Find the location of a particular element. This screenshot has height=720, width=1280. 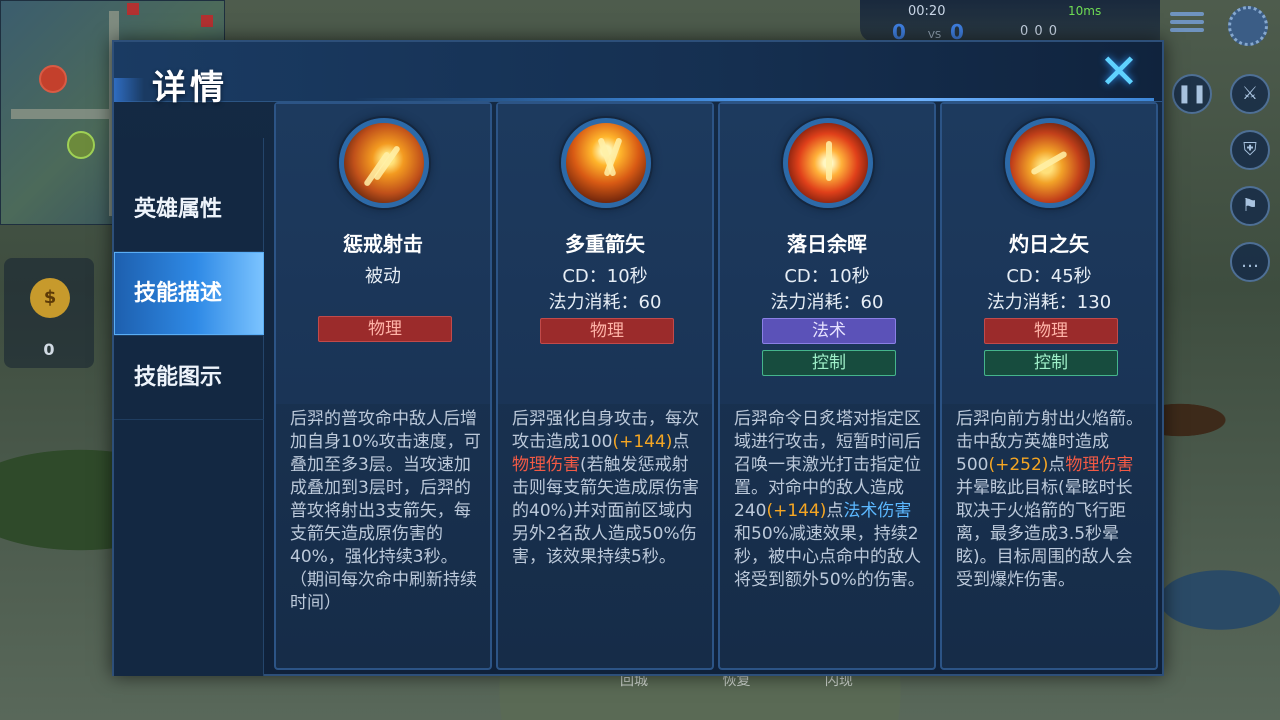

skill-name: 落日余晖 is located at coordinates (827, 244).